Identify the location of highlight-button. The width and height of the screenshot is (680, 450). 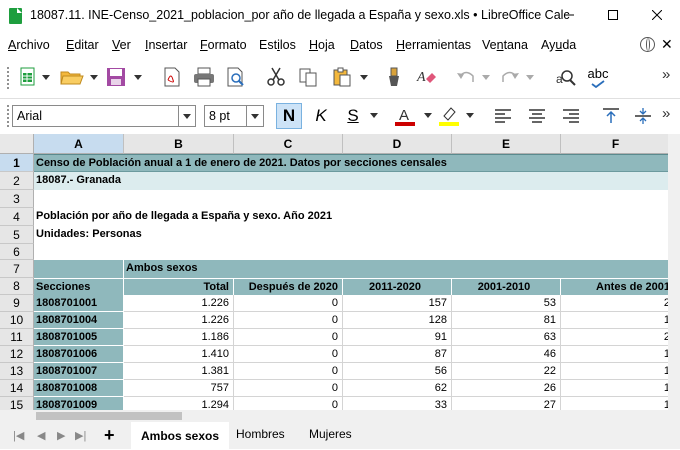
(449, 116).